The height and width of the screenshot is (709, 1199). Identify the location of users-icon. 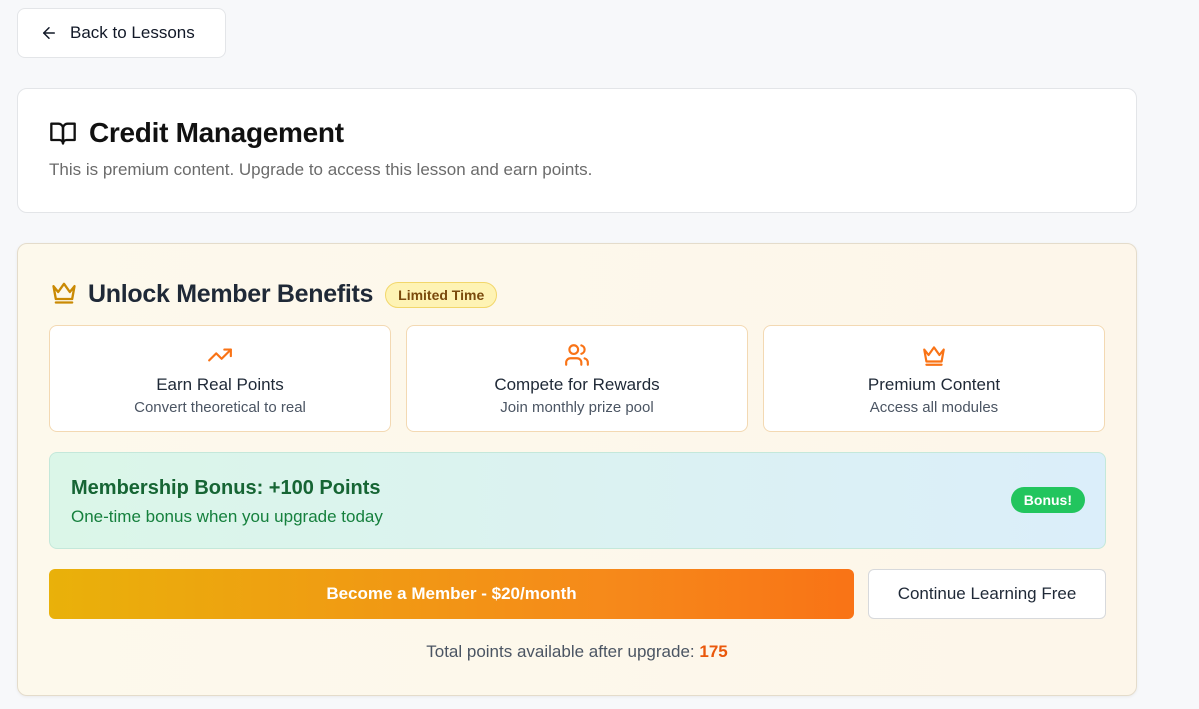
(577, 355).